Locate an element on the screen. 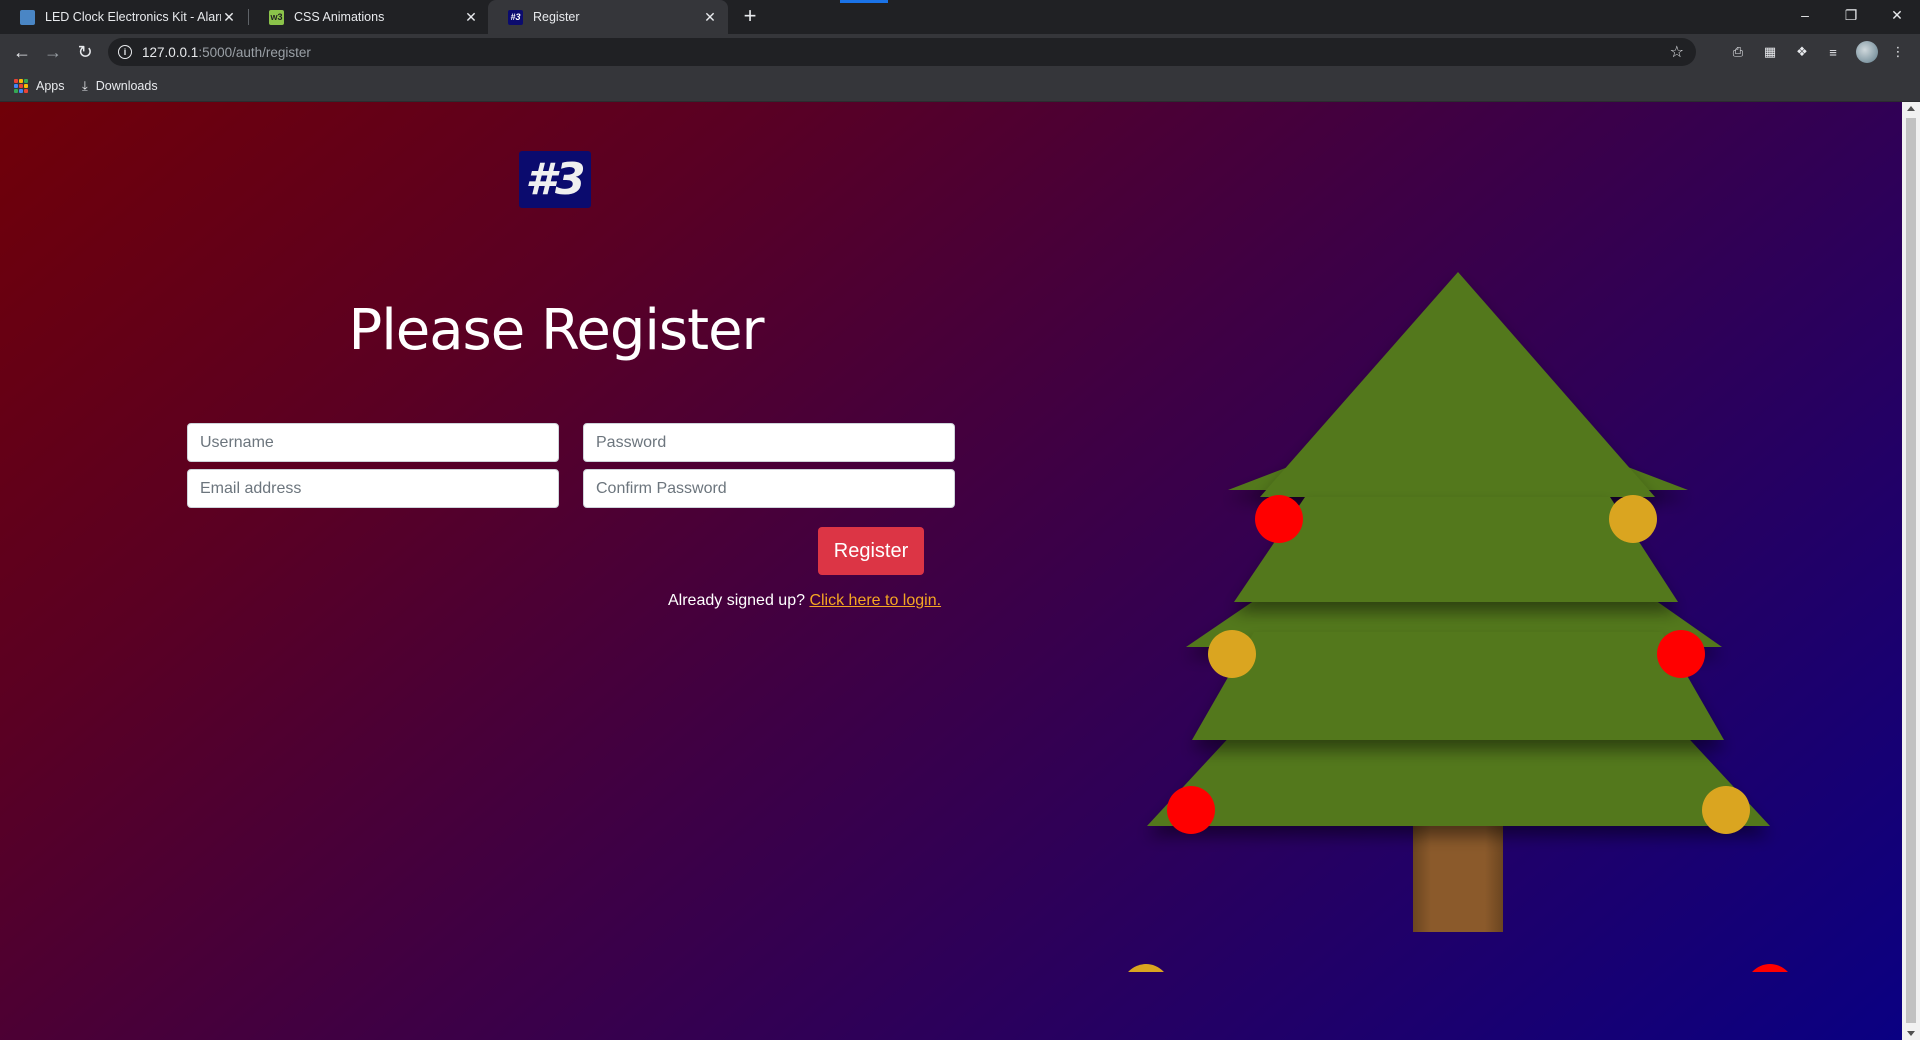 The width and height of the screenshot is (1920, 1040). apps-grid-icon is located at coordinates (21, 86).